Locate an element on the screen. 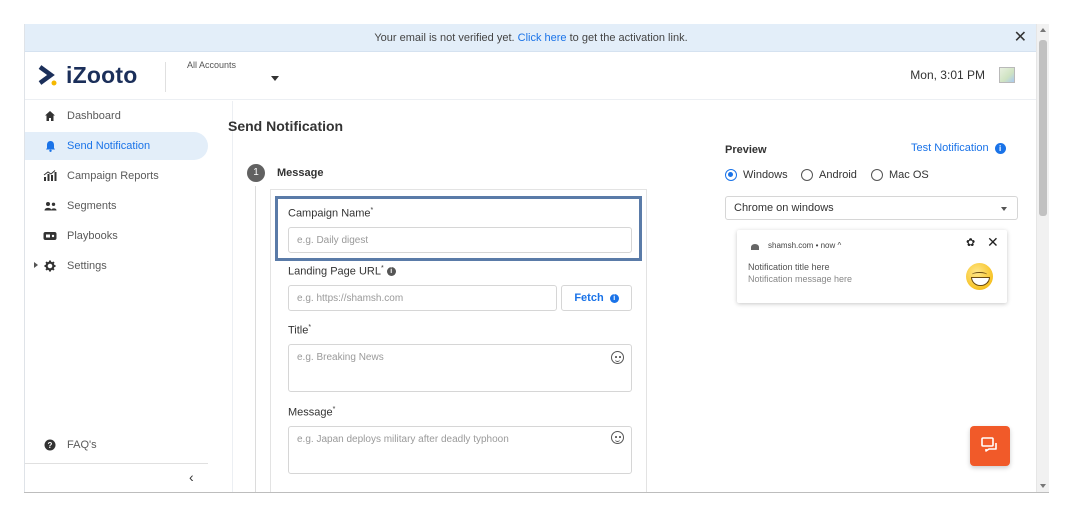  laughing-emoji-icon is located at coordinates (979, 276).